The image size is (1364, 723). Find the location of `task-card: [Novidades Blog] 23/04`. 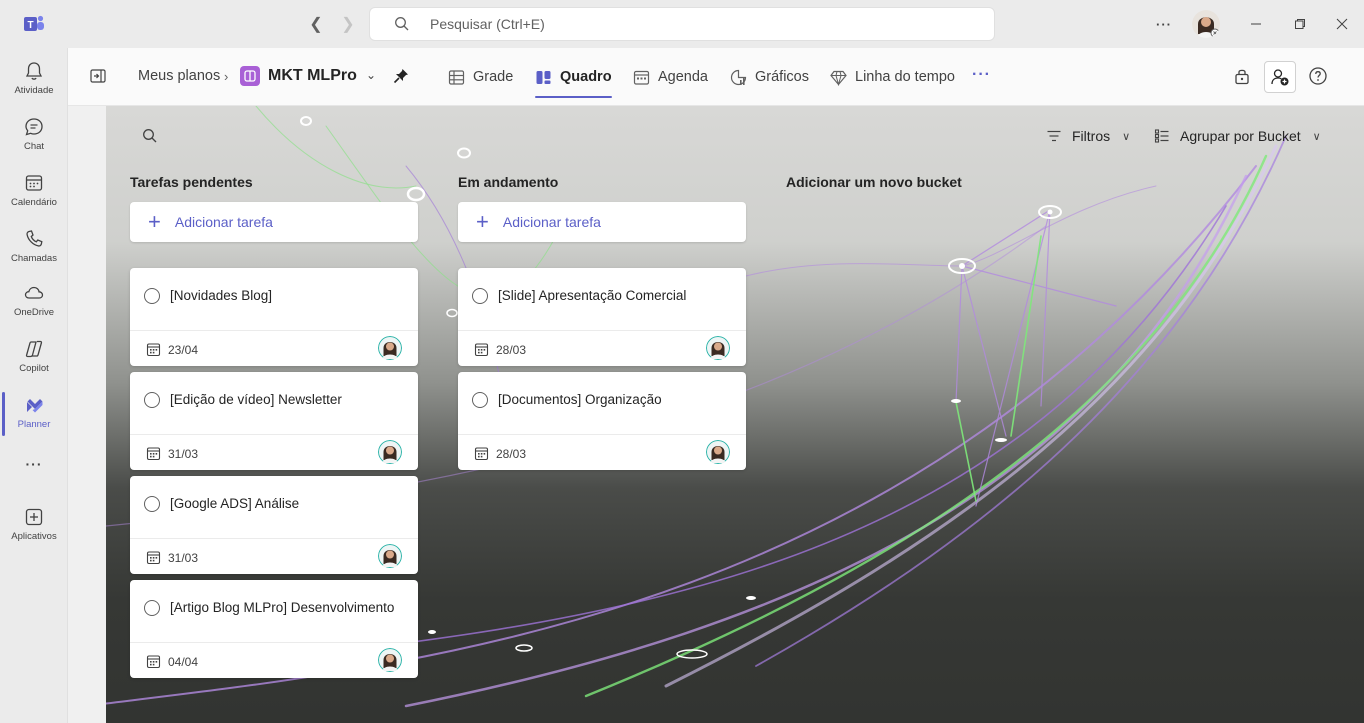

task-card: [Novidades Blog] 23/04 is located at coordinates (274, 317).